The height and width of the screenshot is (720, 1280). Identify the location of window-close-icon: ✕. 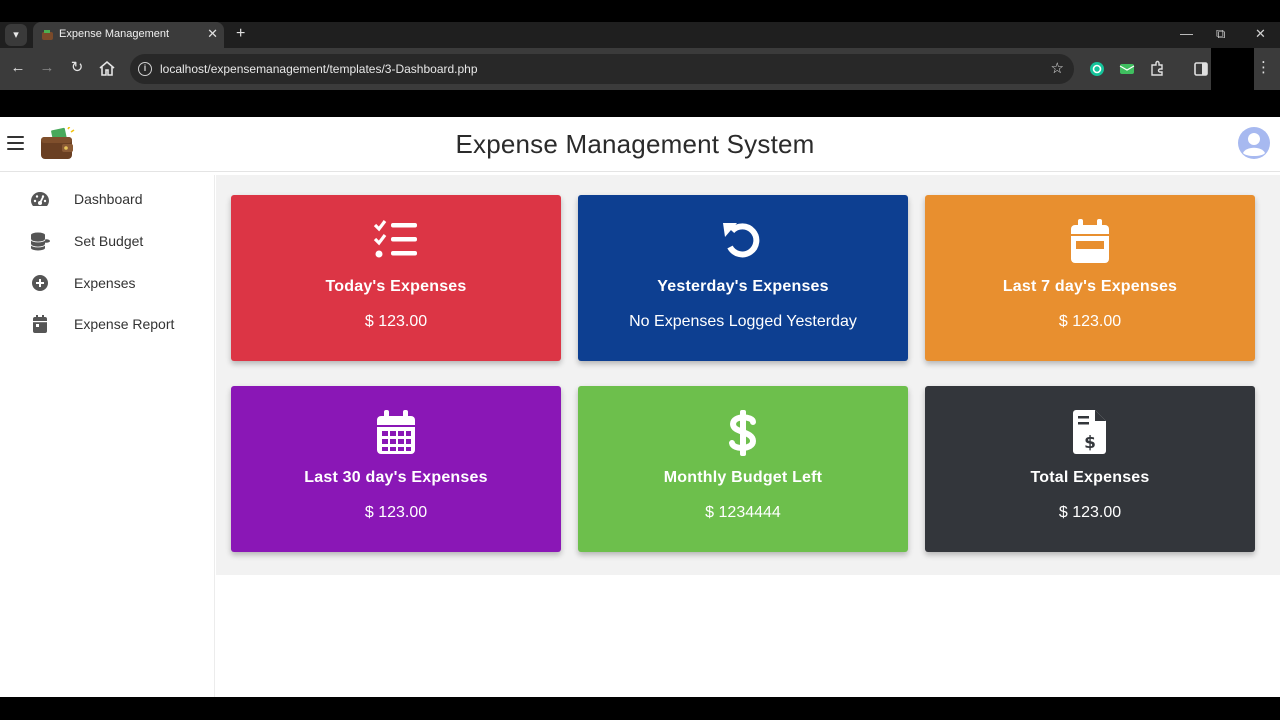
(1260, 34).